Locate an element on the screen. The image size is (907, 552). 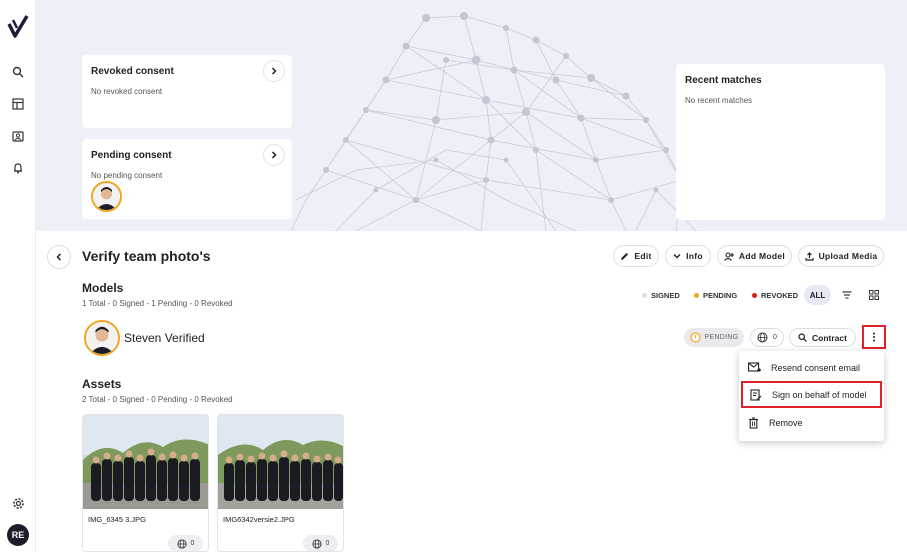
more-options-button is located at coordinates (874, 337).